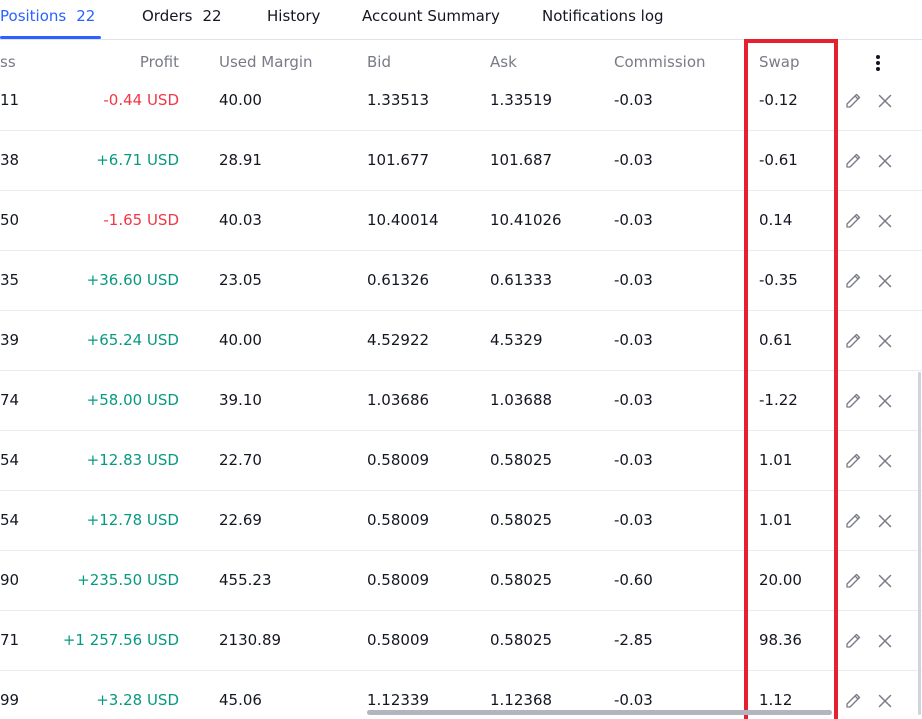 The image size is (922, 719). I want to click on cell-swap: 98.36, so click(780, 640).